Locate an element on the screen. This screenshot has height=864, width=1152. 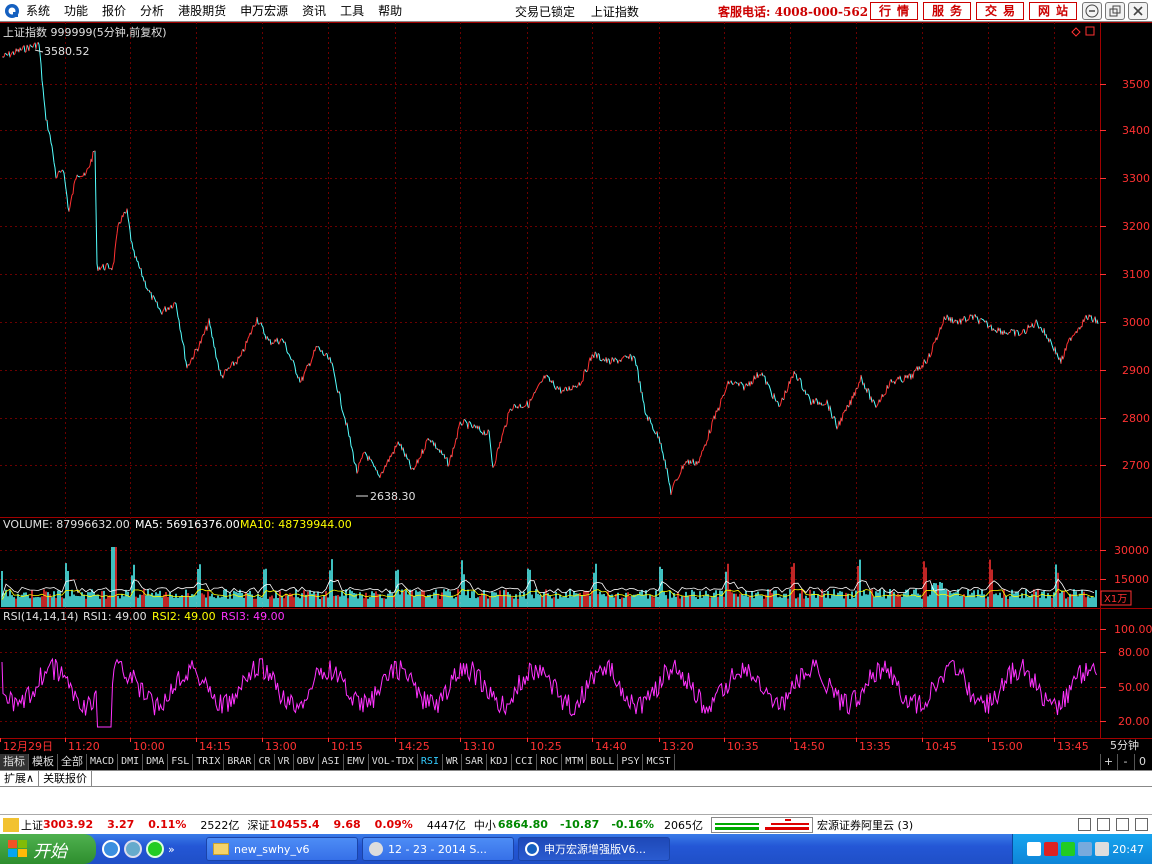
ie-icon is located at coordinates (111, 849).